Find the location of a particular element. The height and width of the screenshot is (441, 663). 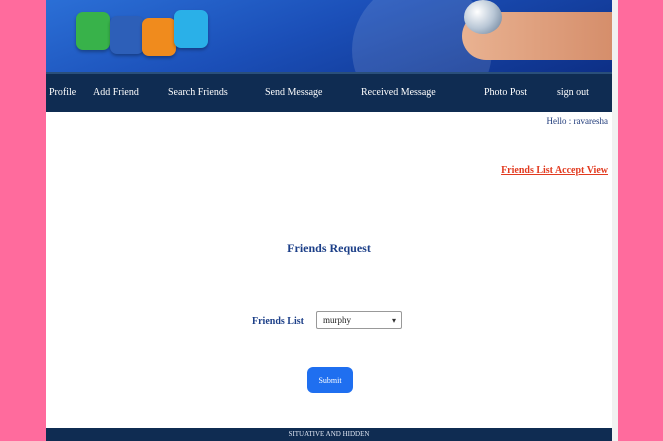

nav-profile: Profile is located at coordinates (62, 92).